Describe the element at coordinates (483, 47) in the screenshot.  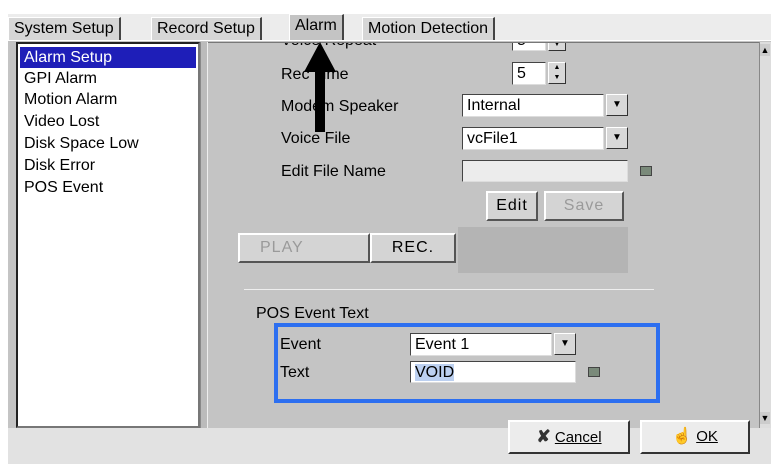
I see `clipped-row: Voice Repeat 5 ▲▼` at that location.